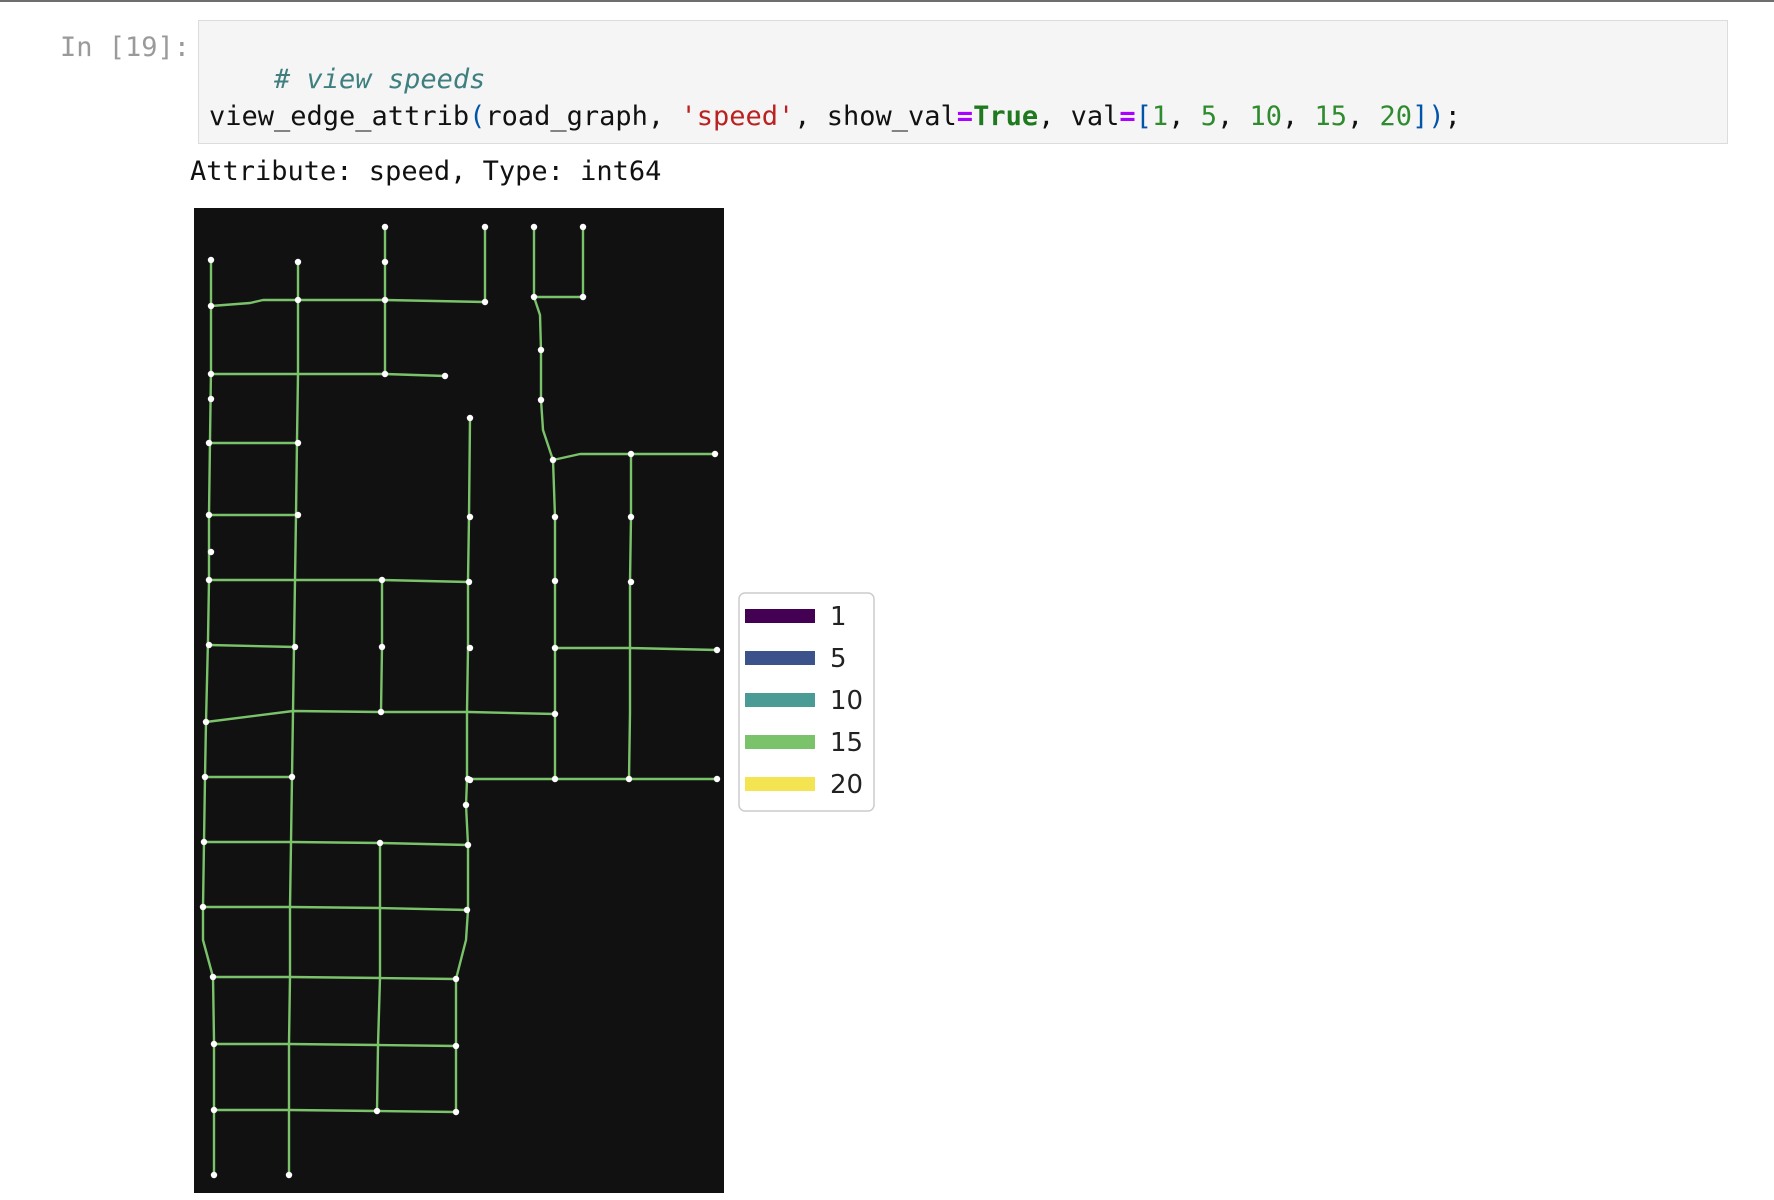 This screenshot has height=1200, width=1774. Describe the element at coordinates (1452, 116) in the screenshot. I see `code-semicolon: ;` at that location.